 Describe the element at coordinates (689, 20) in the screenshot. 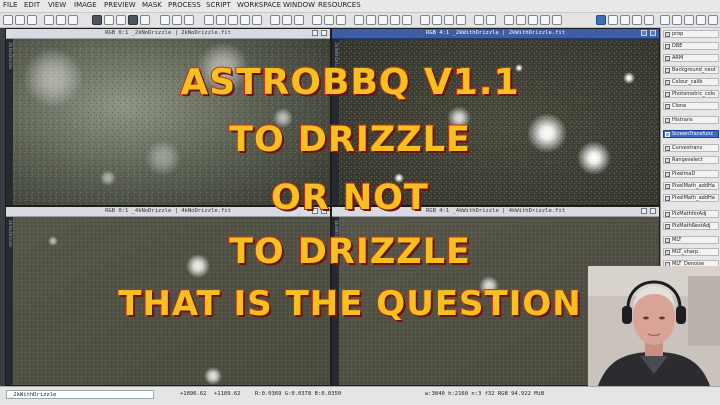

I see `favorites-icon` at that location.